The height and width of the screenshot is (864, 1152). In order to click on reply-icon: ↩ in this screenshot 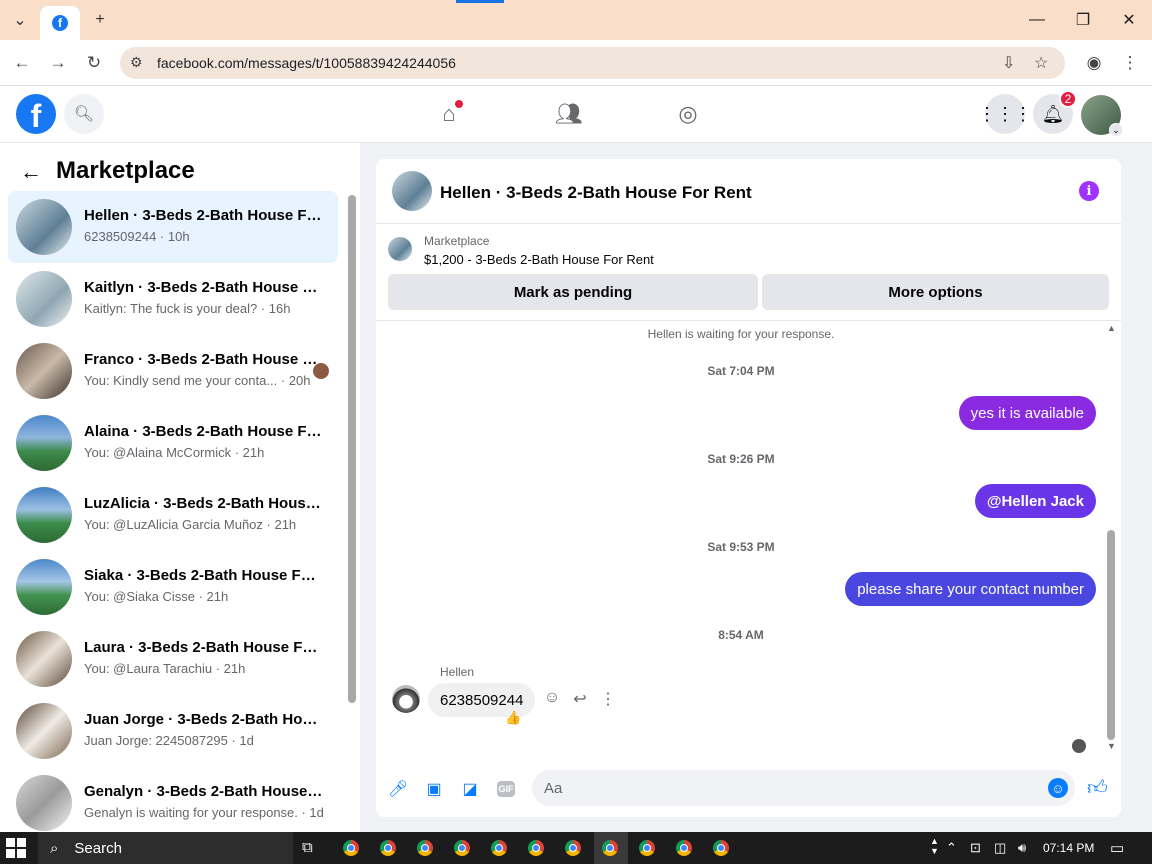, I will do `click(580, 699)`.